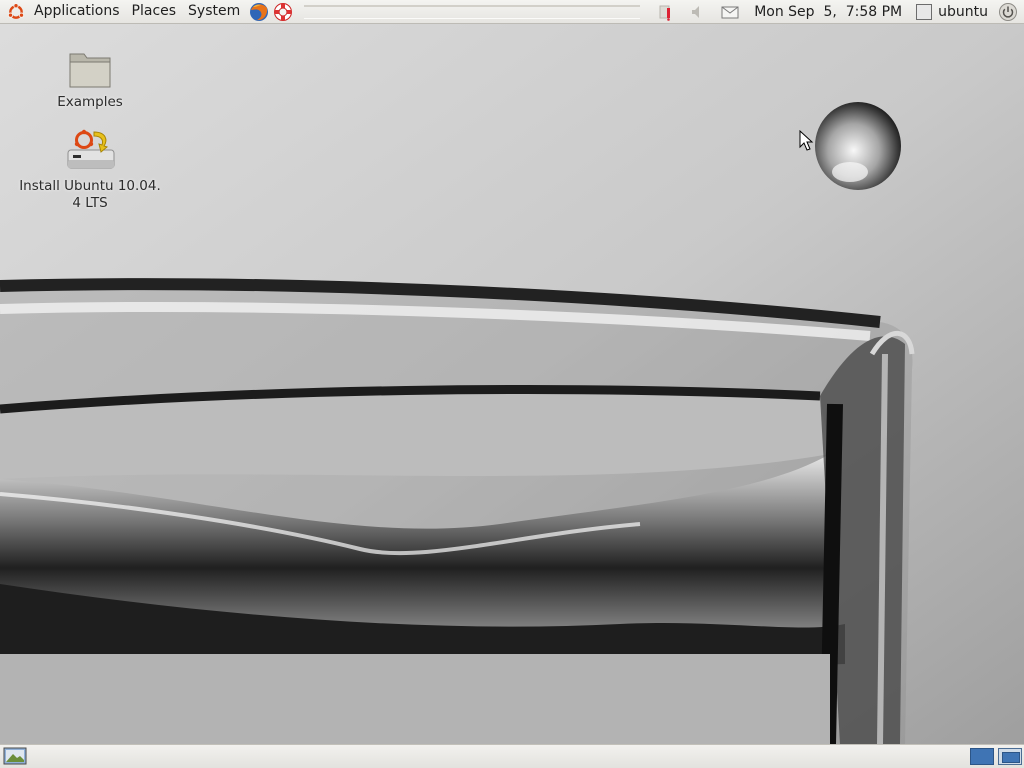 The height and width of the screenshot is (768, 1024). Describe the element at coordinates (90, 194) in the screenshot. I see `desktop-icon-label: Install Ubuntu 10.04. 4 LTS` at that location.